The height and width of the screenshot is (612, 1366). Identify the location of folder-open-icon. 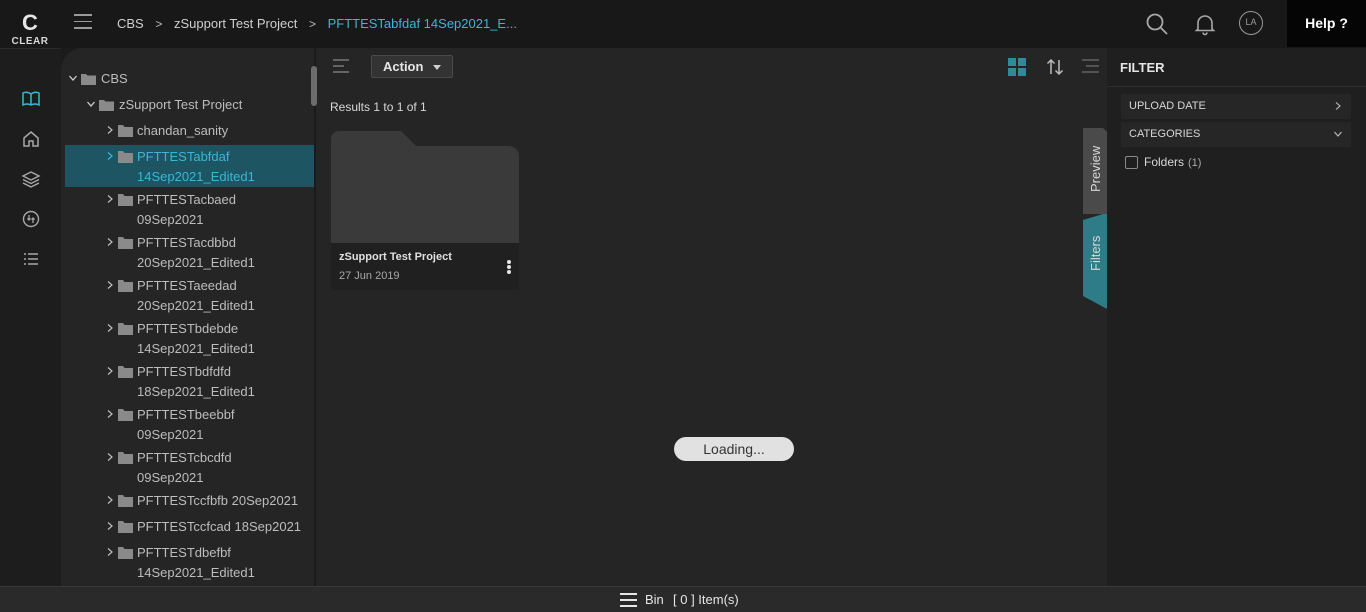
(88, 79).